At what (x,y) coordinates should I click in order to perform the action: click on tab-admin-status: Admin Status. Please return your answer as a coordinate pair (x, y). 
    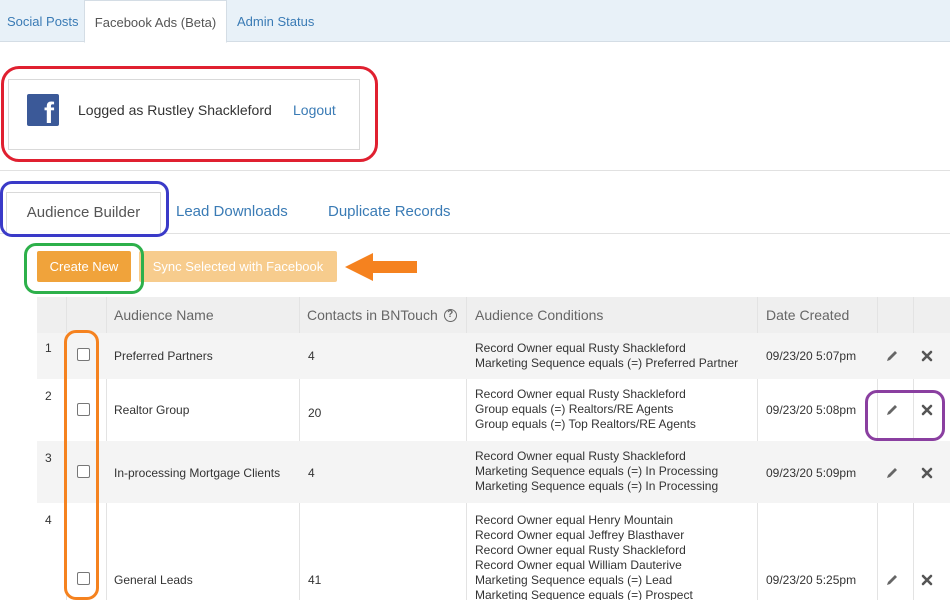
    Looking at the image, I should click on (275, 21).